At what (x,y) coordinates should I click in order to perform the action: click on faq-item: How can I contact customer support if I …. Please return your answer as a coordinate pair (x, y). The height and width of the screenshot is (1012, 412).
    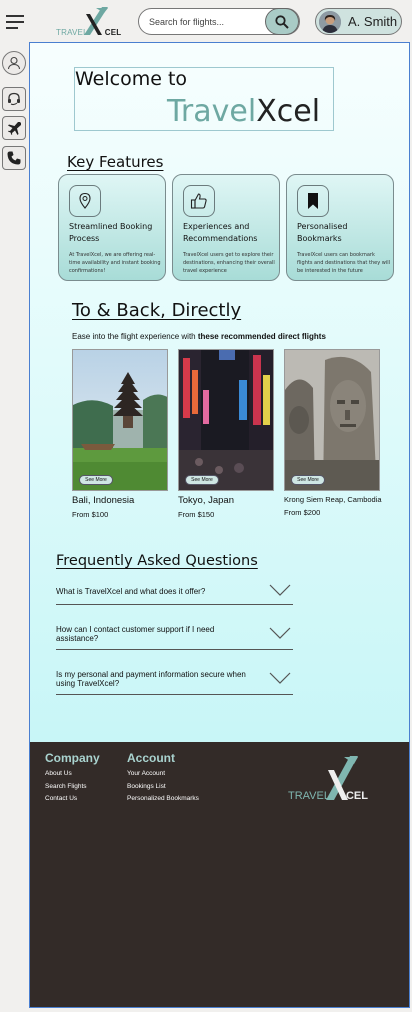
    Looking at the image, I should click on (174, 636).